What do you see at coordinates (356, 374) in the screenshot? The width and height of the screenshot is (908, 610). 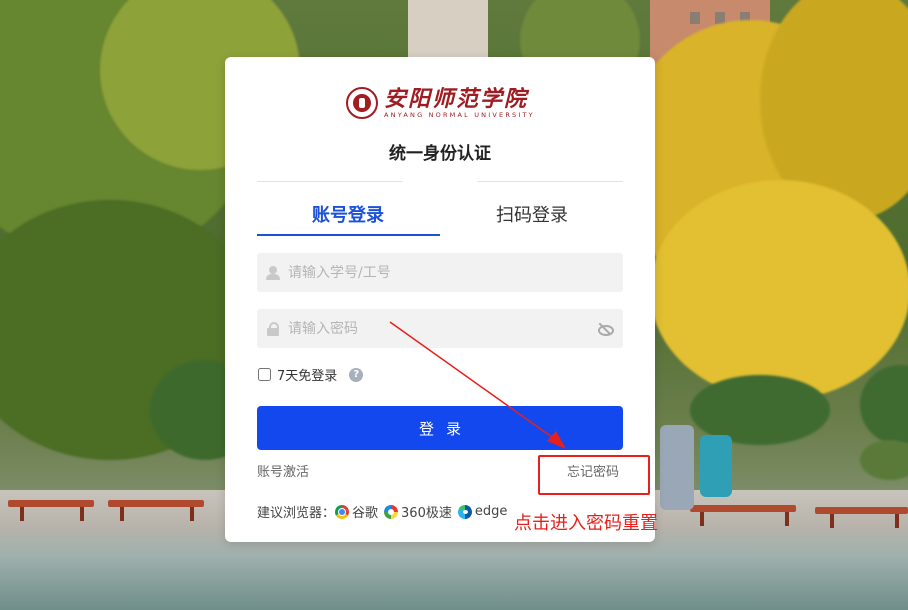 I see `help-icon: ?` at bounding box center [356, 374].